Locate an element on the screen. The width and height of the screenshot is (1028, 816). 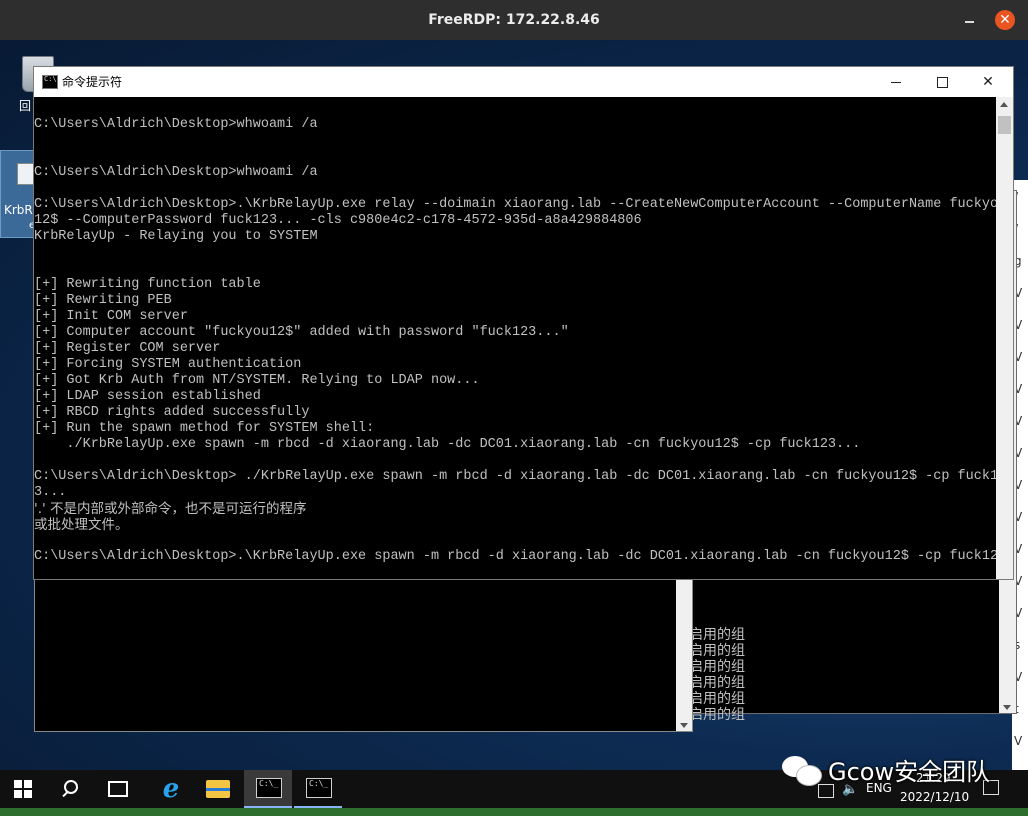
right-window-text: V is located at coordinates (1018, 741).